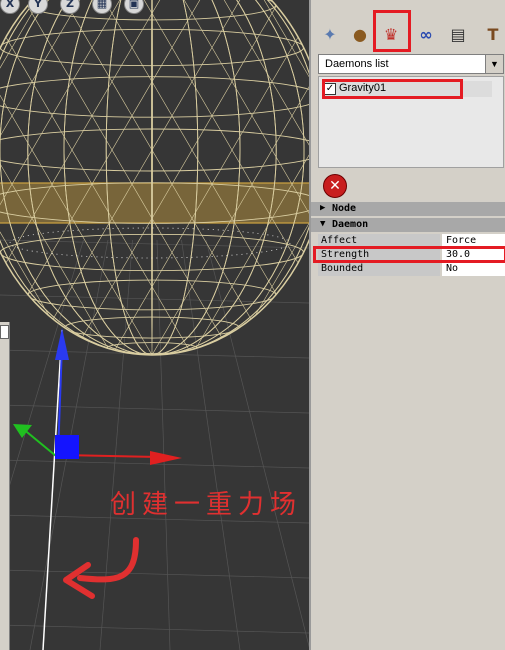 The height and width of the screenshot is (650, 505). What do you see at coordinates (39, 442) in the screenshot?
I see `z-axis-line` at bounding box center [39, 442].